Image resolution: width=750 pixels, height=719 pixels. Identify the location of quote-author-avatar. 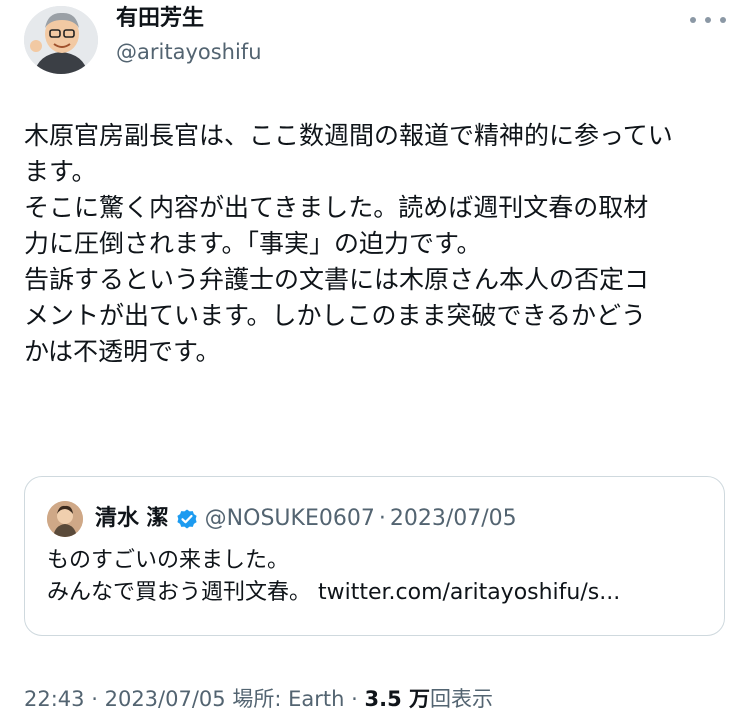
(65, 519).